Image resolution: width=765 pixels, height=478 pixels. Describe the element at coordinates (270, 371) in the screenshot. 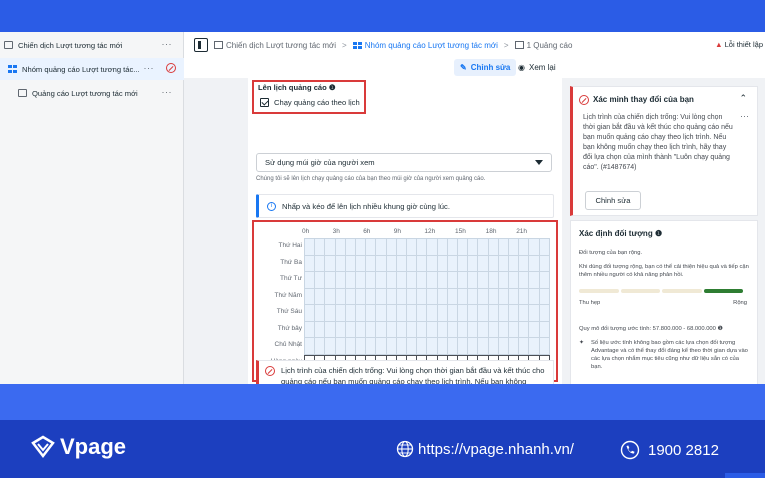

I see `error-icon` at that location.